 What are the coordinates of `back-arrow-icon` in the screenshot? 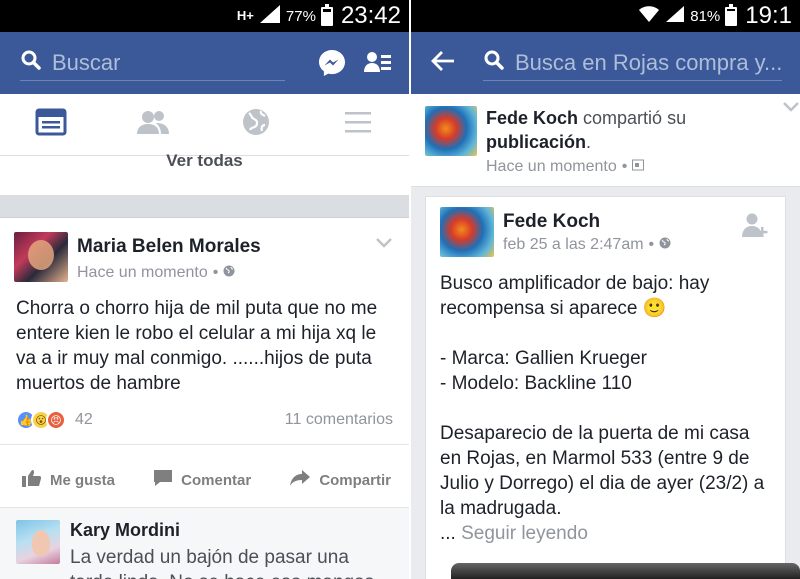 It's located at (443, 63).